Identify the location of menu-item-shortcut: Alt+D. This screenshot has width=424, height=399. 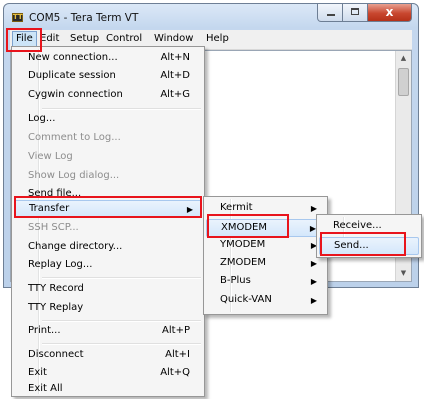
(175, 75).